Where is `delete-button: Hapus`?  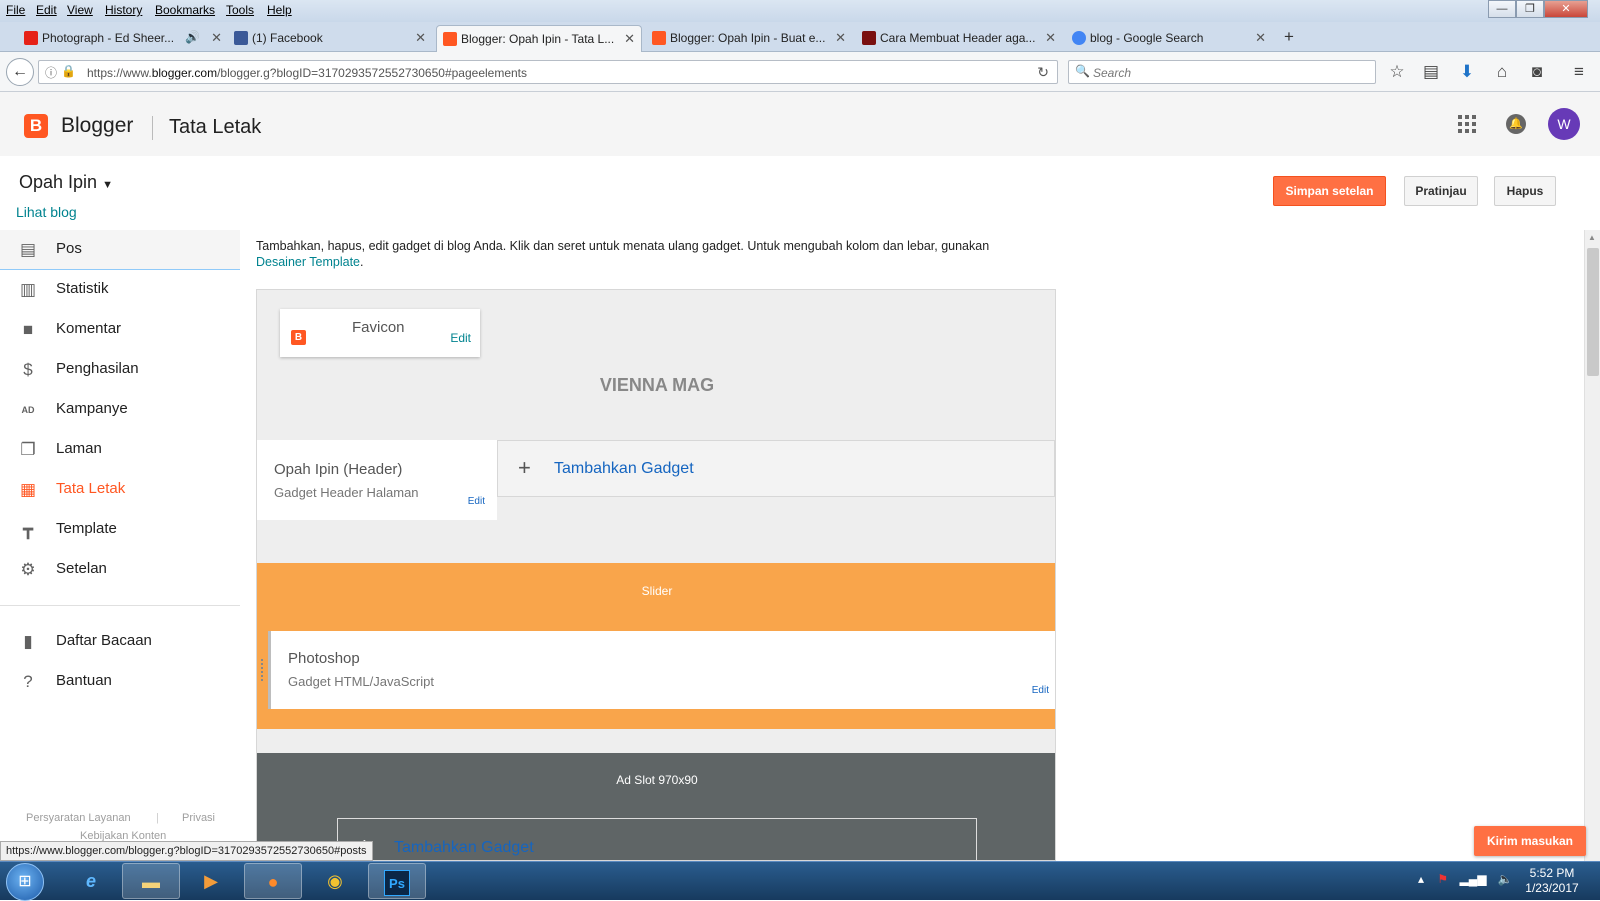
delete-button: Hapus is located at coordinates (1525, 191).